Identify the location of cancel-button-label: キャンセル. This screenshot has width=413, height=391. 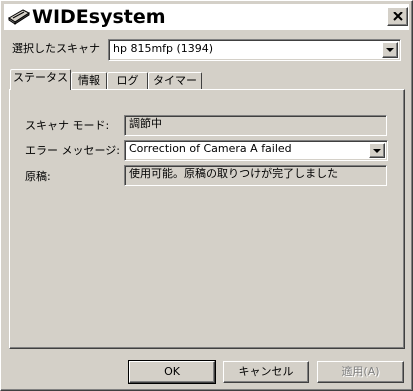
(266, 371).